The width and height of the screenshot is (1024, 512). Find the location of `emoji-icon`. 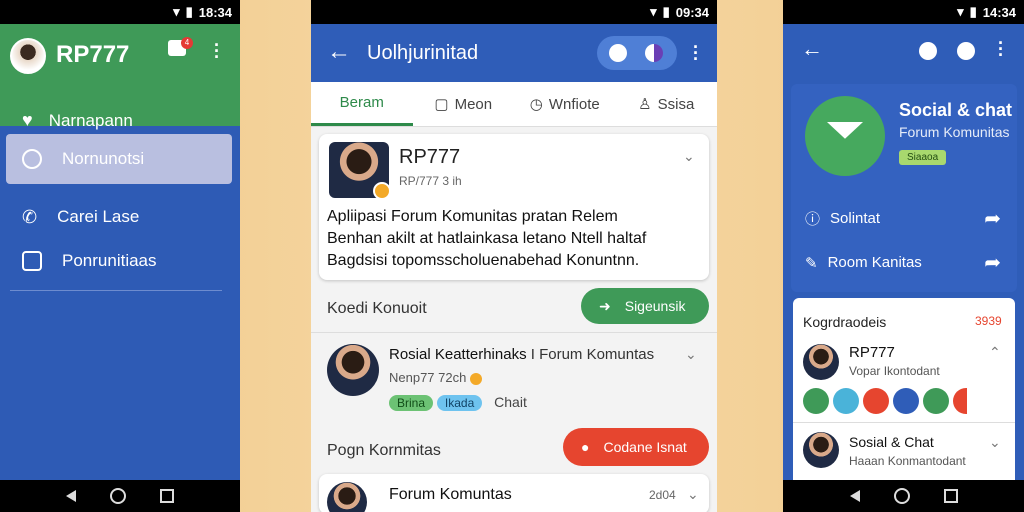

emoji-icon is located at coordinates (475, 378).